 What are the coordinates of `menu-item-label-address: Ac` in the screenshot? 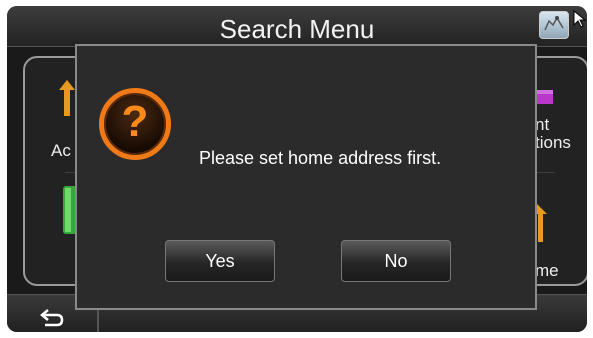 It's located at (61, 151).